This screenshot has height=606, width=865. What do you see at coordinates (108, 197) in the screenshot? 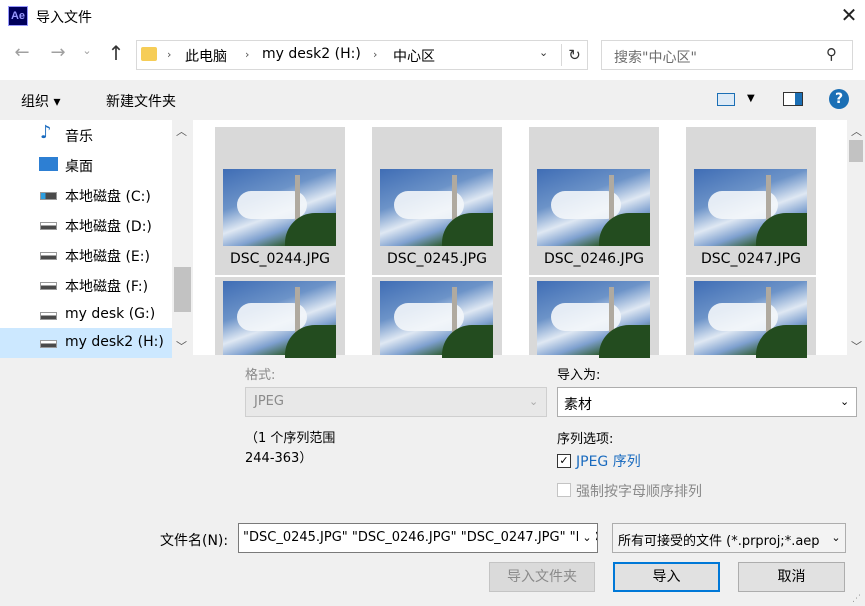
I see `sidebar-item-label: 本地磁盘 (C:)` at bounding box center [108, 197].